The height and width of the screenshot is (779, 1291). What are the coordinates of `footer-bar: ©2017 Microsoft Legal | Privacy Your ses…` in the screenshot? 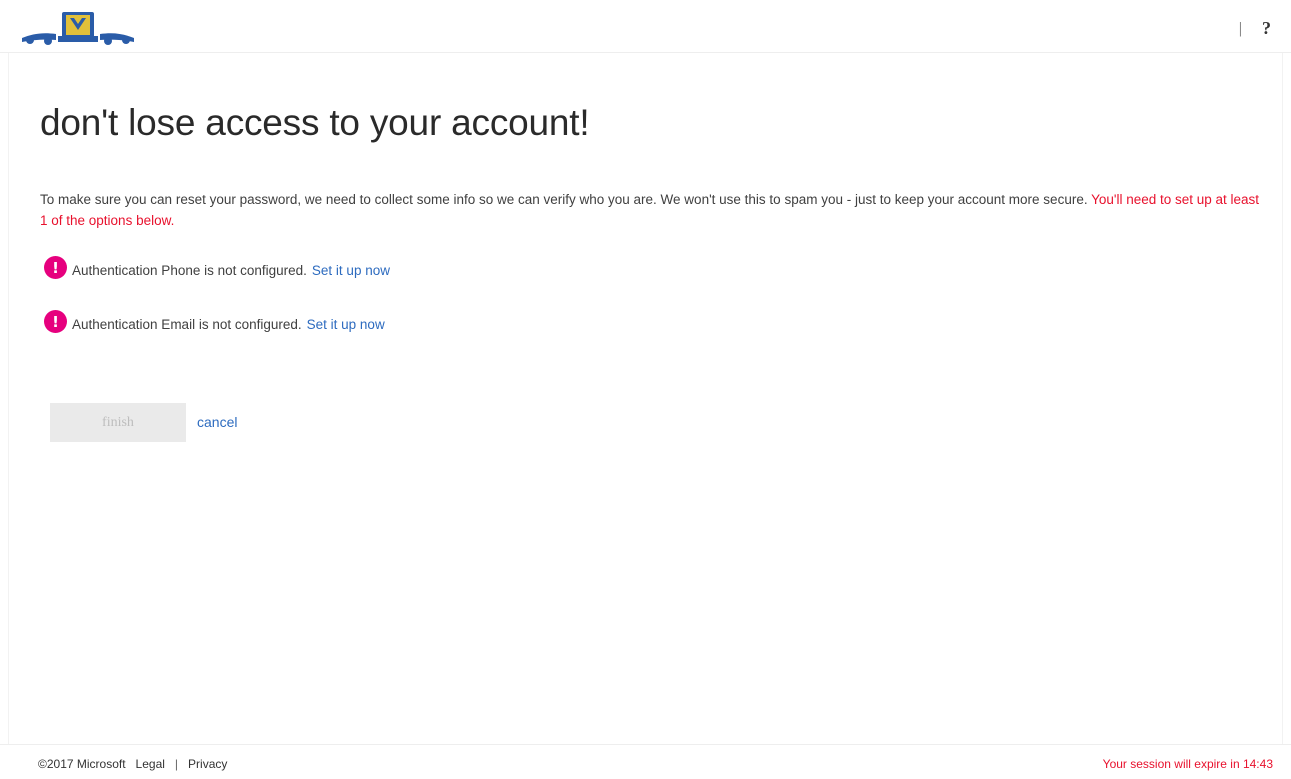 It's located at (645, 761).